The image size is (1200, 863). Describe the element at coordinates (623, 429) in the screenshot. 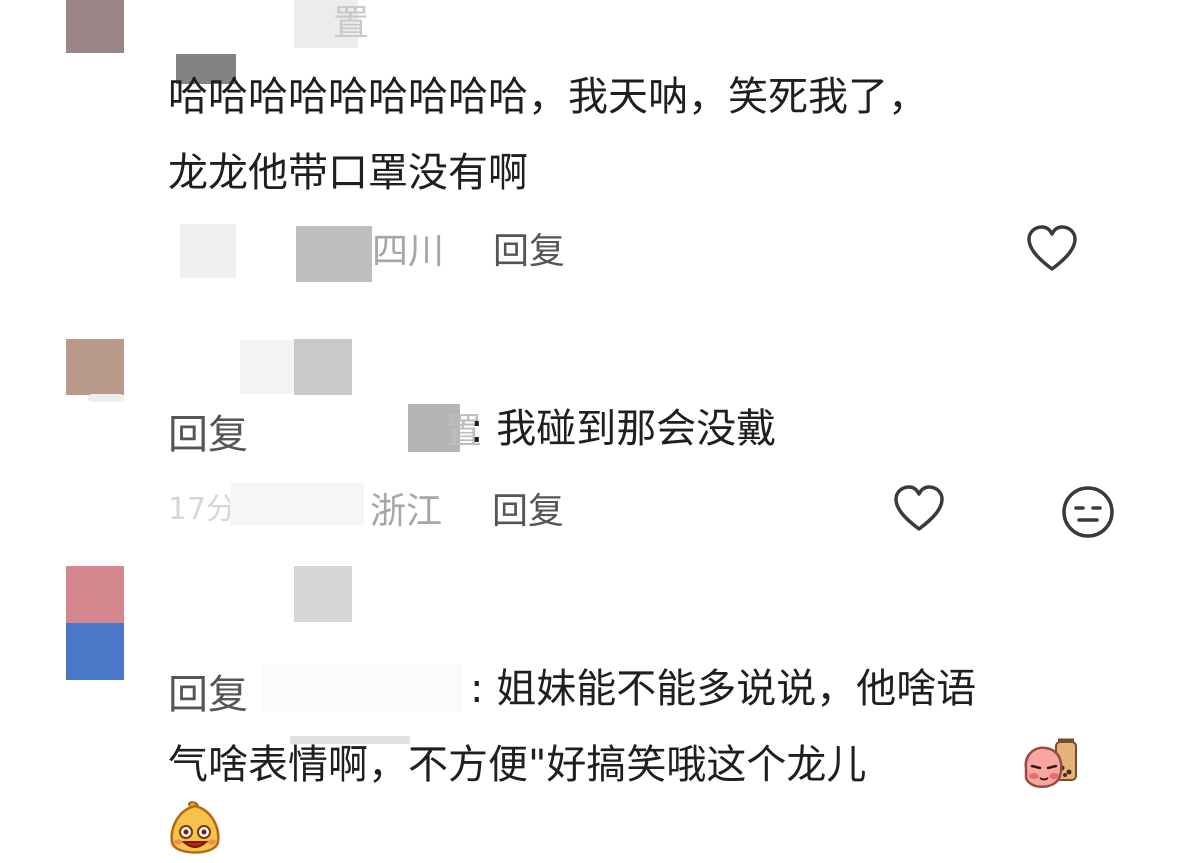

I see `comment-text: : 我碰到那会没戴` at that location.